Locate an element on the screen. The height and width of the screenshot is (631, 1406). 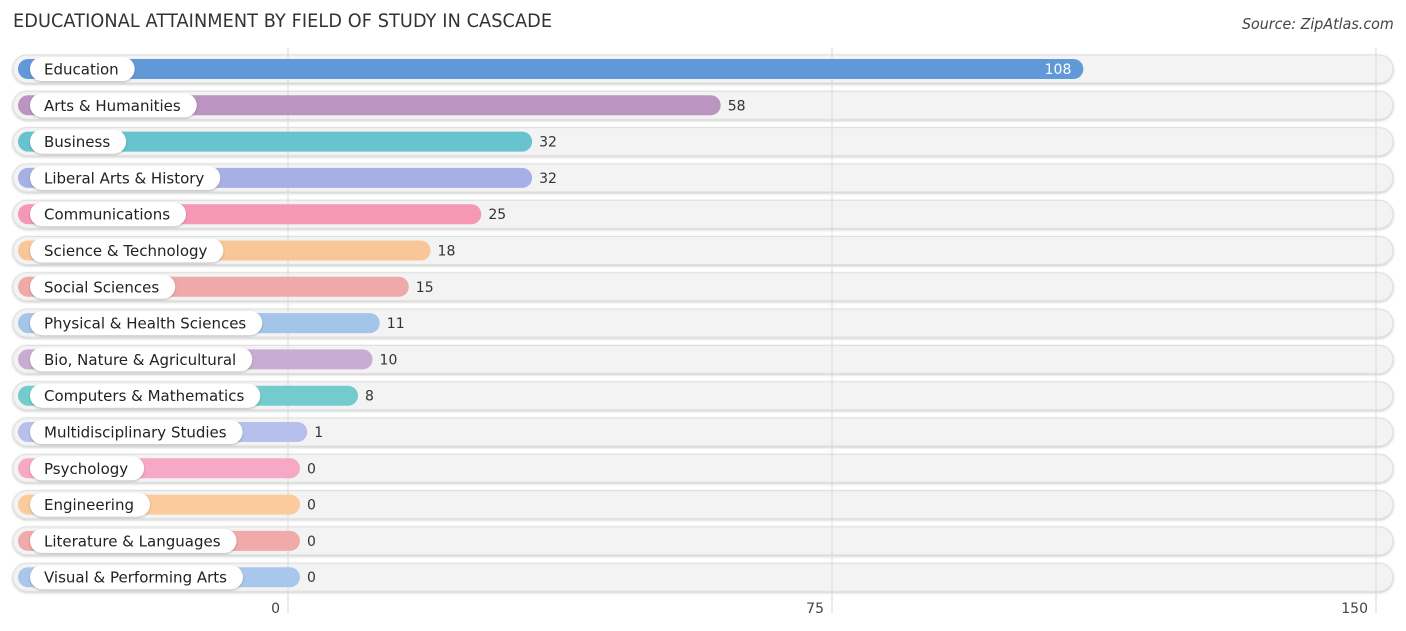
x-tick-label: 0 is located at coordinates (275, 609).